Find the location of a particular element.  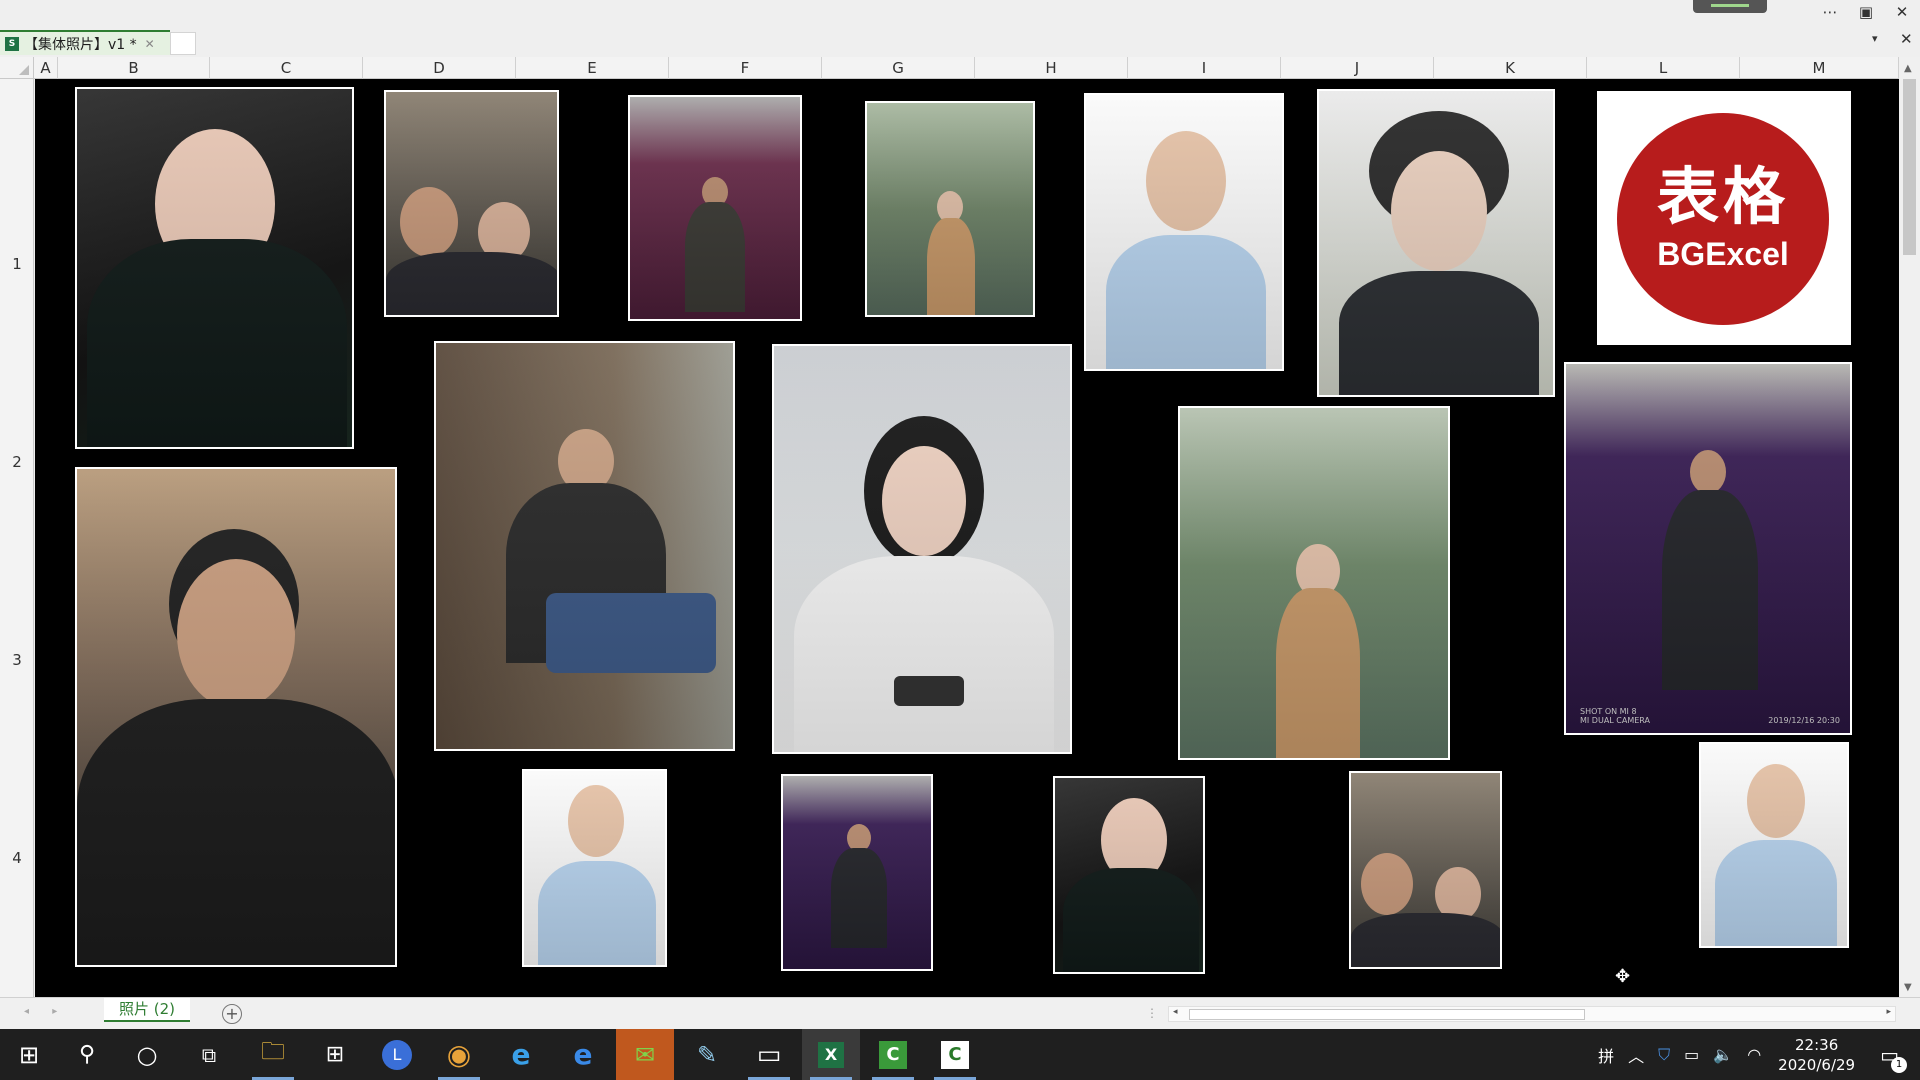

clock-time: 22:36 is located at coordinates (1817, 1044).